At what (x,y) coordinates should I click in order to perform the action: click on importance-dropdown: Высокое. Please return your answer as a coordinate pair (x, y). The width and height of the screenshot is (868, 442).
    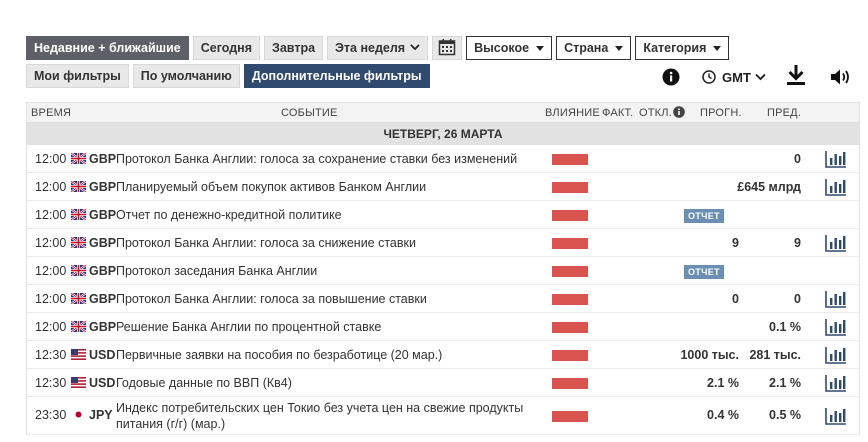
    Looking at the image, I should click on (509, 48).